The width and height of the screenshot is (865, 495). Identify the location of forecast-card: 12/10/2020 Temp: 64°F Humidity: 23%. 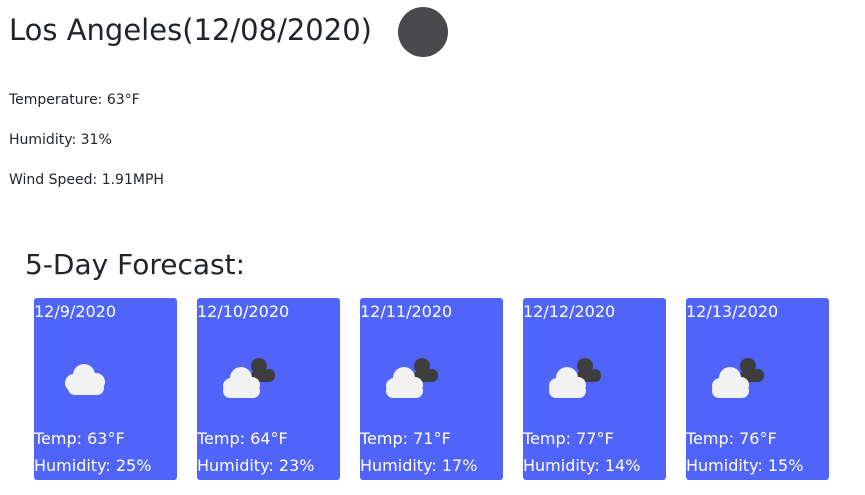
(268, 389).